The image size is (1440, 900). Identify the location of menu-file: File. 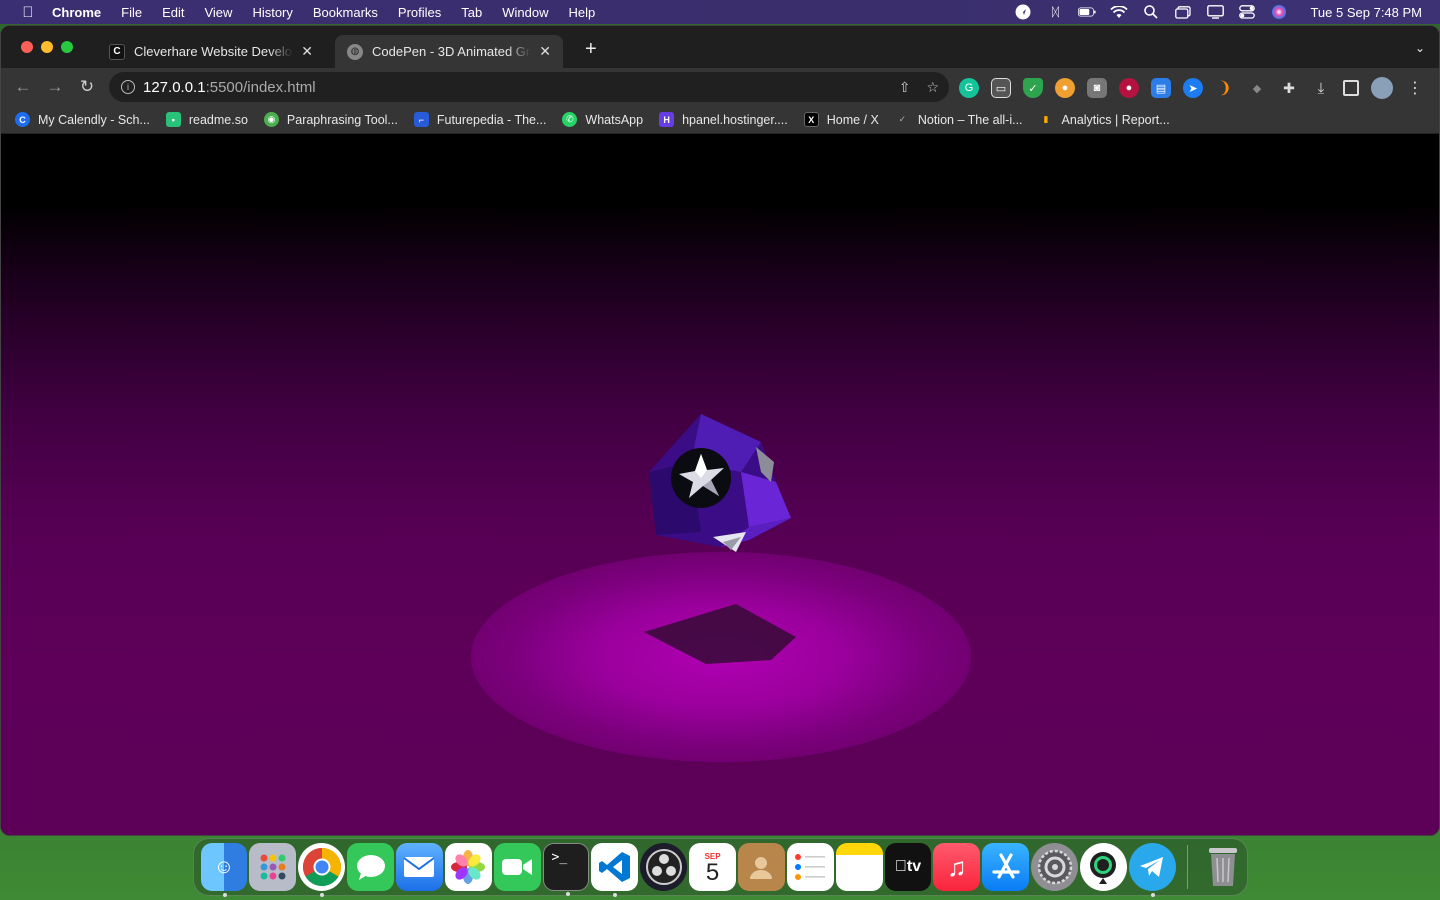
(131, 12).